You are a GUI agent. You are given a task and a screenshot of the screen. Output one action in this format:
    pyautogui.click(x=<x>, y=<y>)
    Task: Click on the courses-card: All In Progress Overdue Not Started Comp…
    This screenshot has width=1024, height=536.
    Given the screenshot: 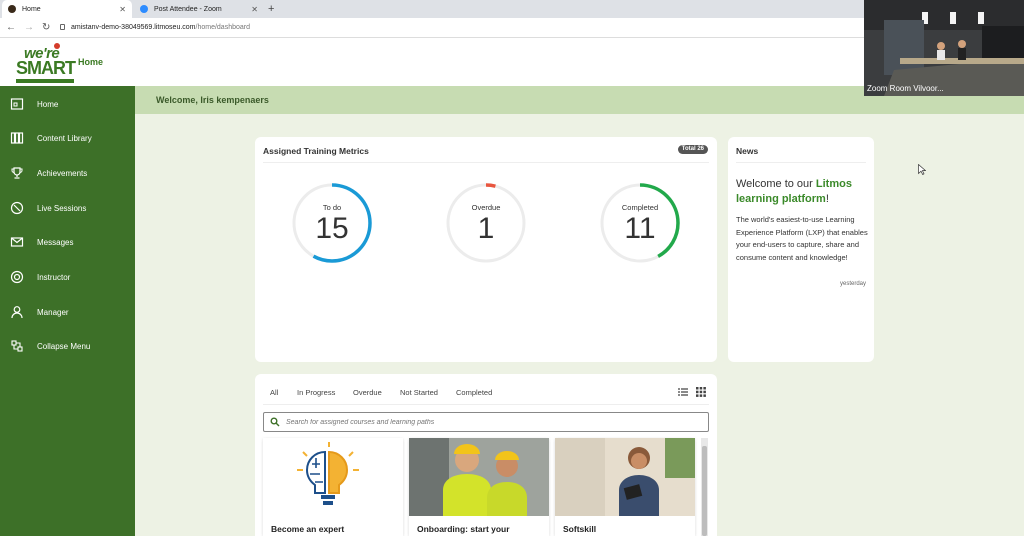 What is the action you would take?
    pyautogui.click(x=486, y=455)
    